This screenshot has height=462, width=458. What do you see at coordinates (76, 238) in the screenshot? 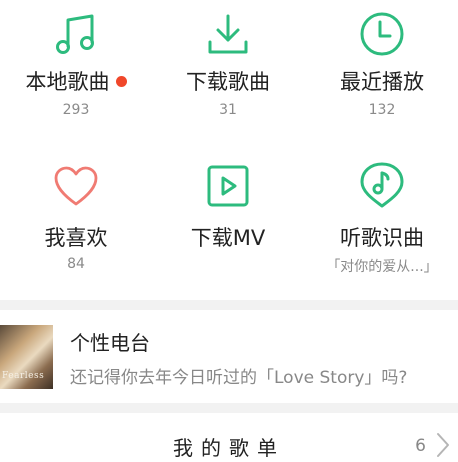
I see `favorites-label: 我喜欢` at bounding box center [76, 238].